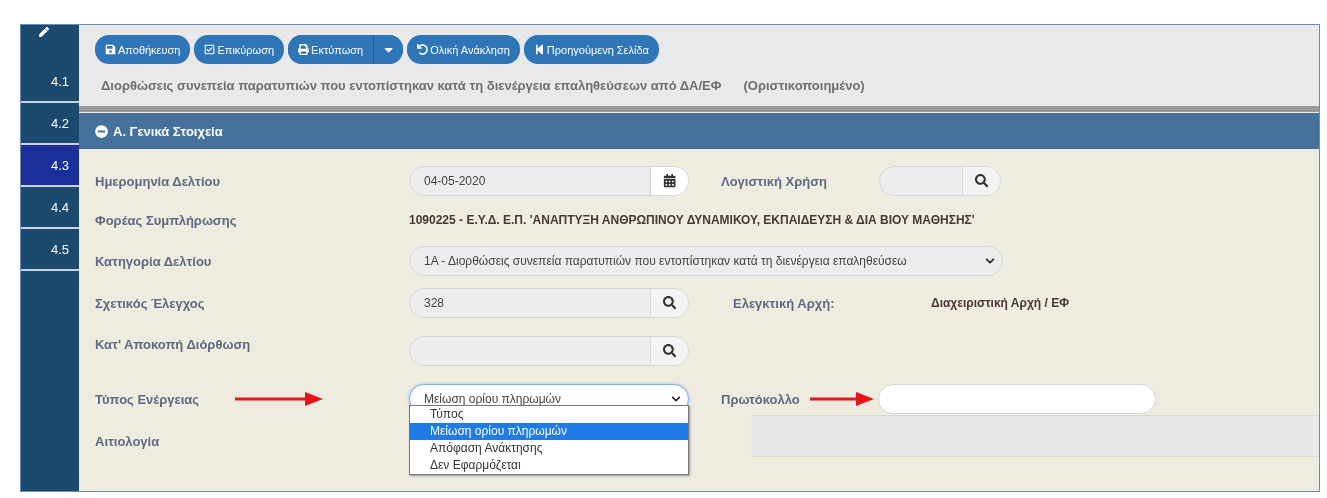  Describe the element at coordinates (388, 49) in the screenshot. I see `dropdown-button` at that location.